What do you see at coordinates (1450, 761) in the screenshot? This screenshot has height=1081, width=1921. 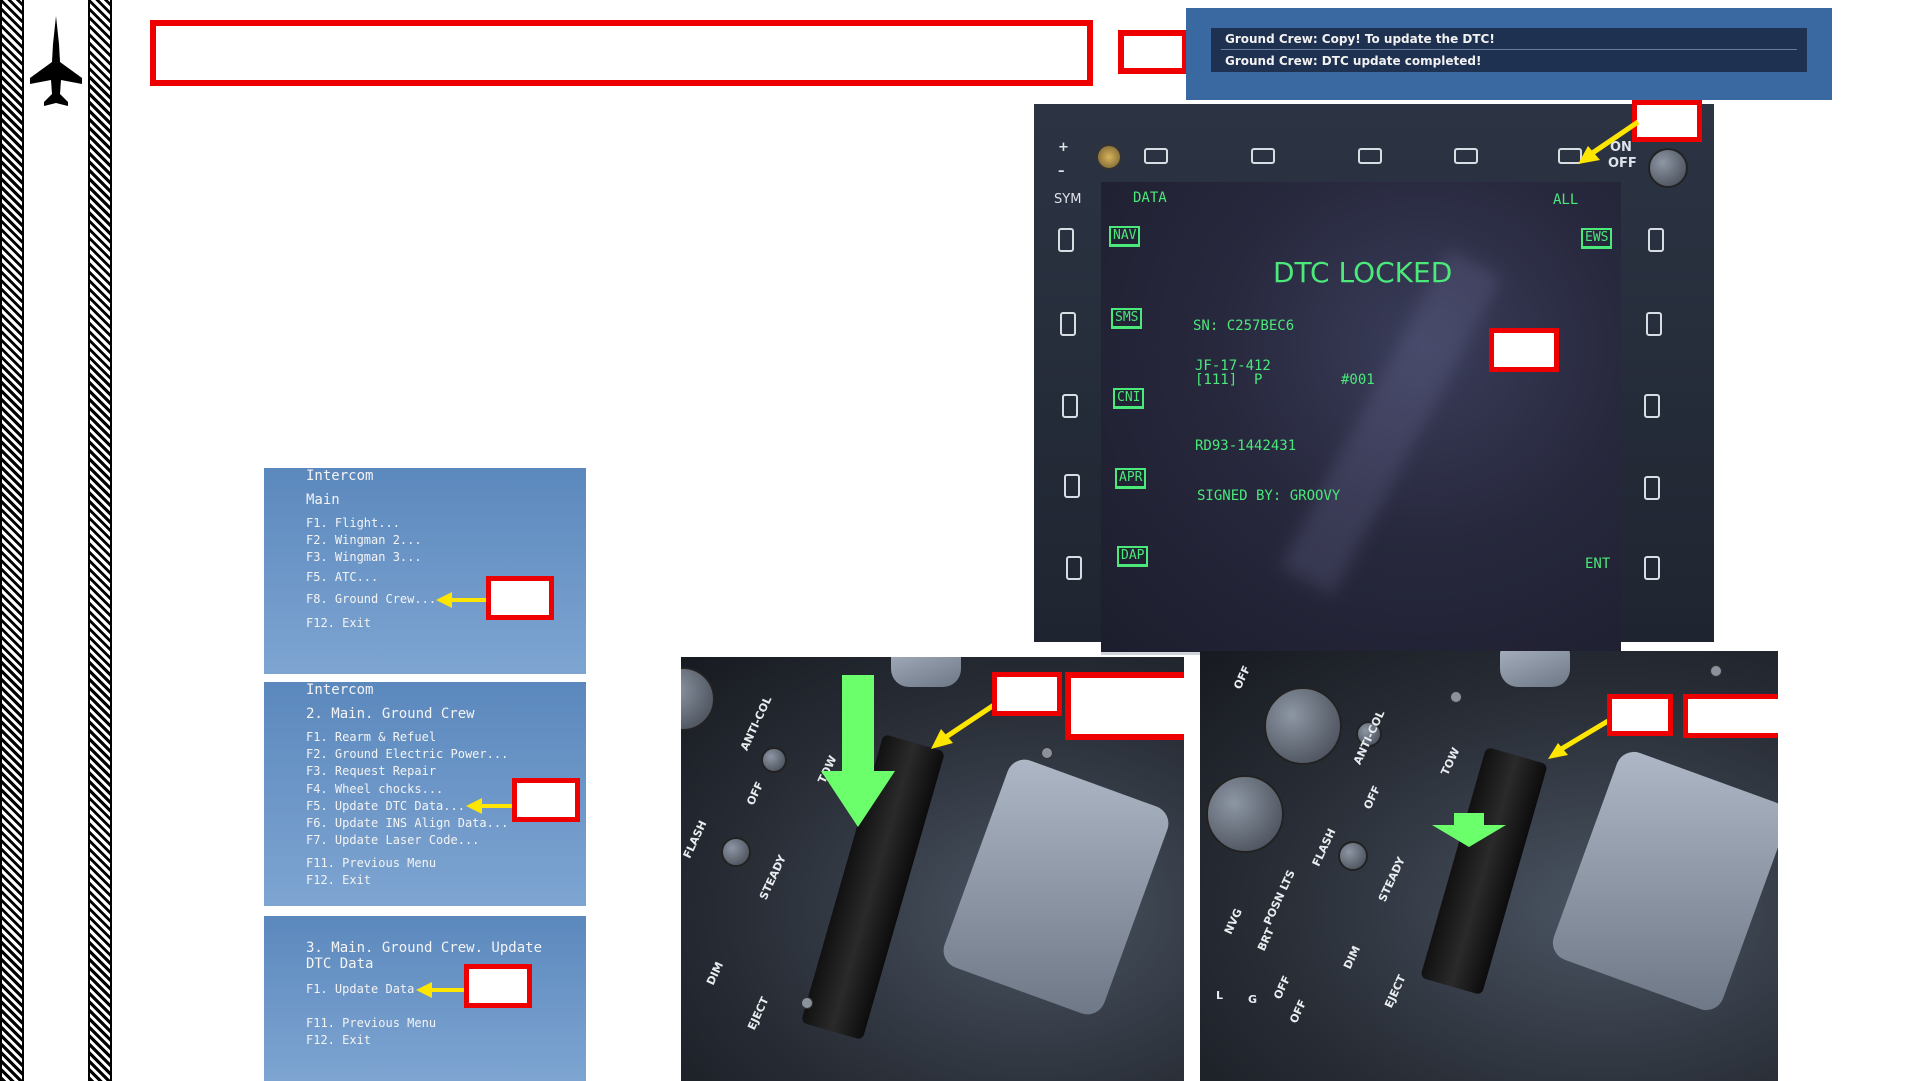 I see `panel-label-tow: TOW` at bounding box center [1450, 761].